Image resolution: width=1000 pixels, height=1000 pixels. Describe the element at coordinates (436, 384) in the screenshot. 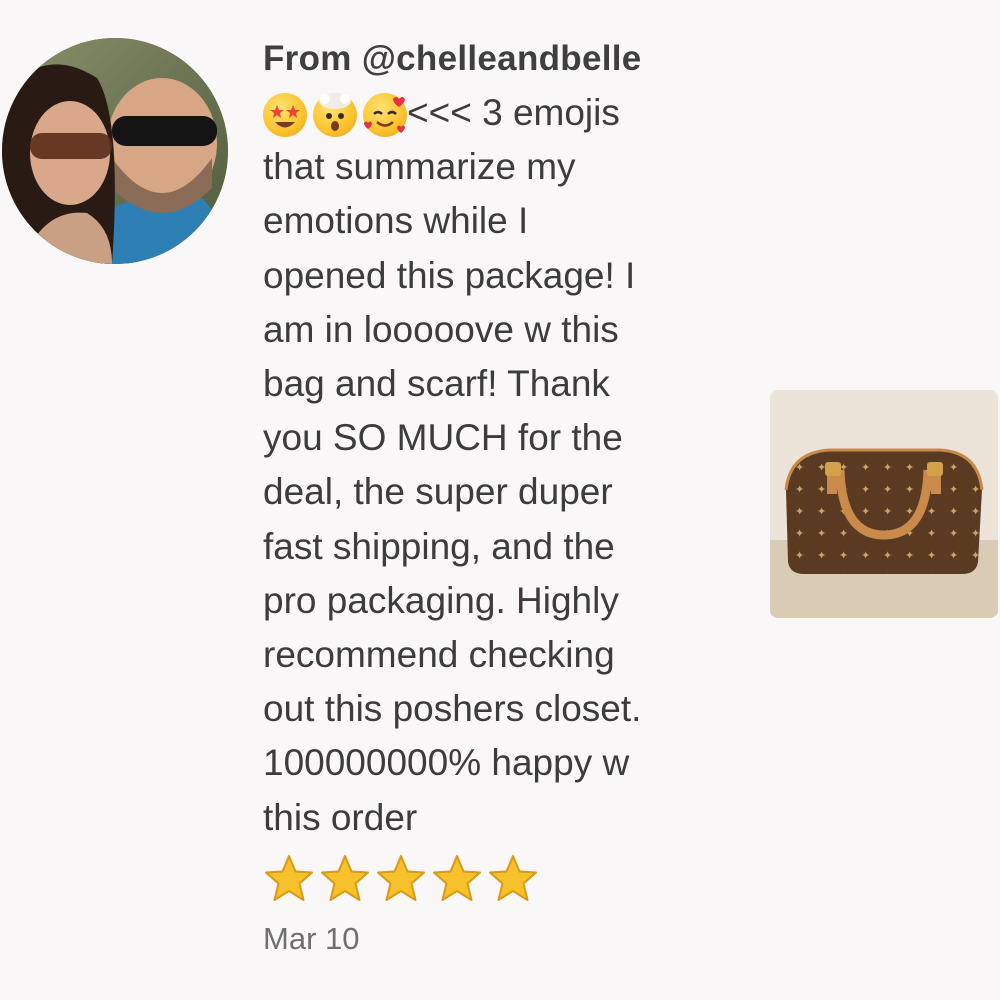

I see `message-line: bag and scarf! Thank` at that location.